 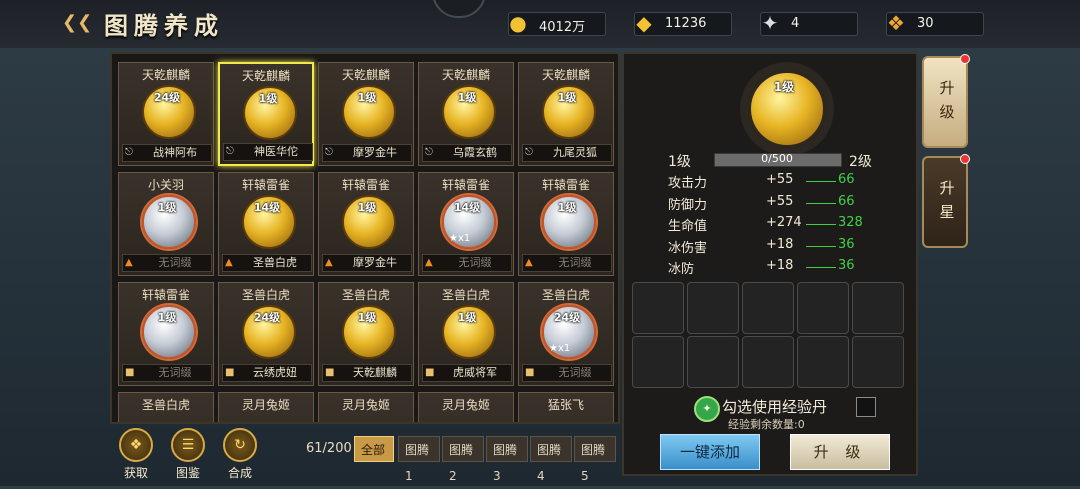 What do you see at coordinates (466, 224) in the screenshot?
I see `totem-card: 轩辕雷雀 14级 ★x1 ▲ 无词缀` at bounding box center [466, 224].